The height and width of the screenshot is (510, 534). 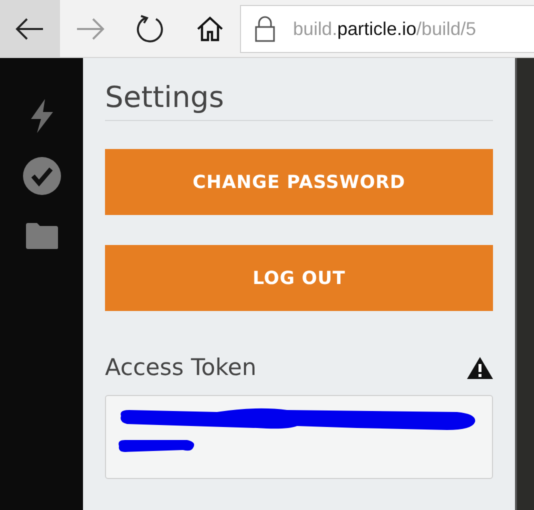 What do you see at coordinates (299, 437) in the screenshot?
I see `access-token-field` at bounding box center [299, 437].